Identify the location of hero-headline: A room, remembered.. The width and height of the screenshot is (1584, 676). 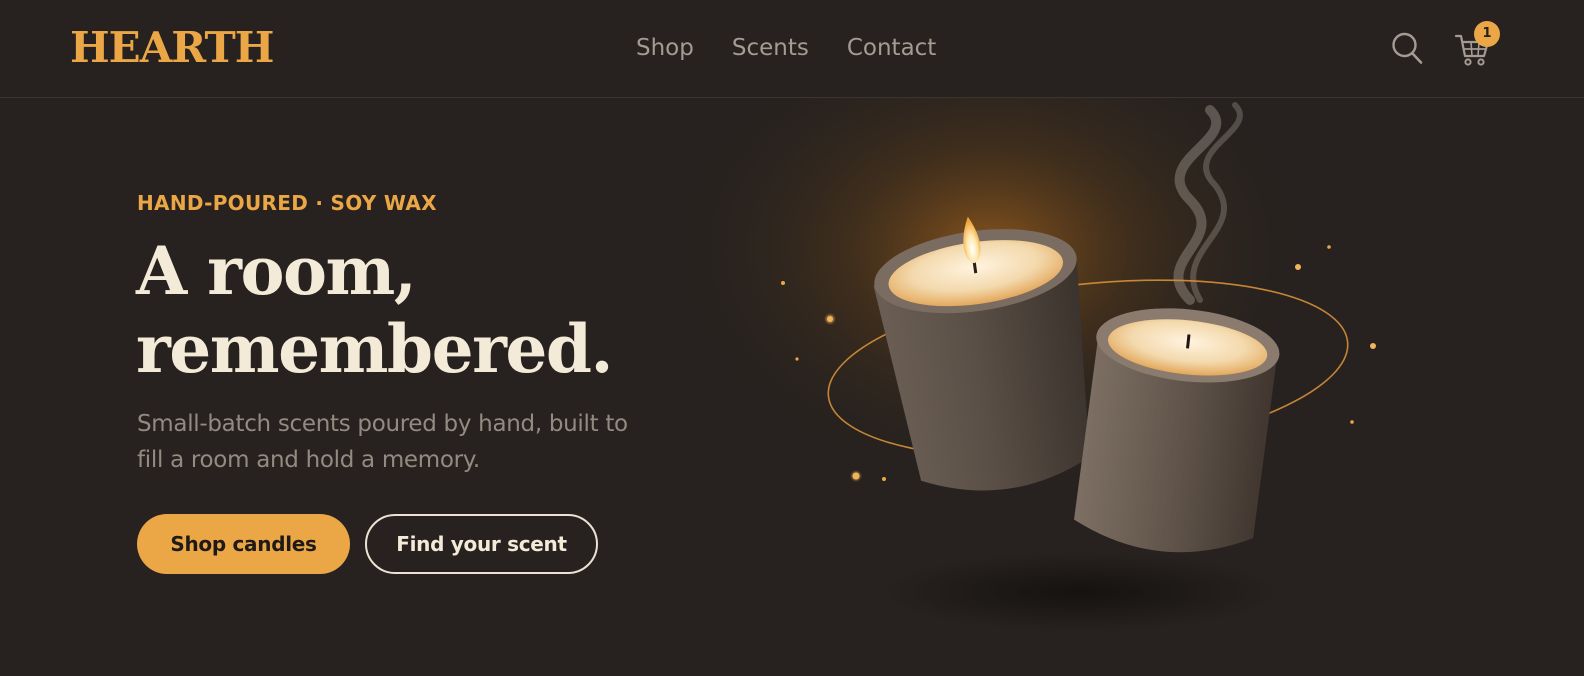
(374, 310).